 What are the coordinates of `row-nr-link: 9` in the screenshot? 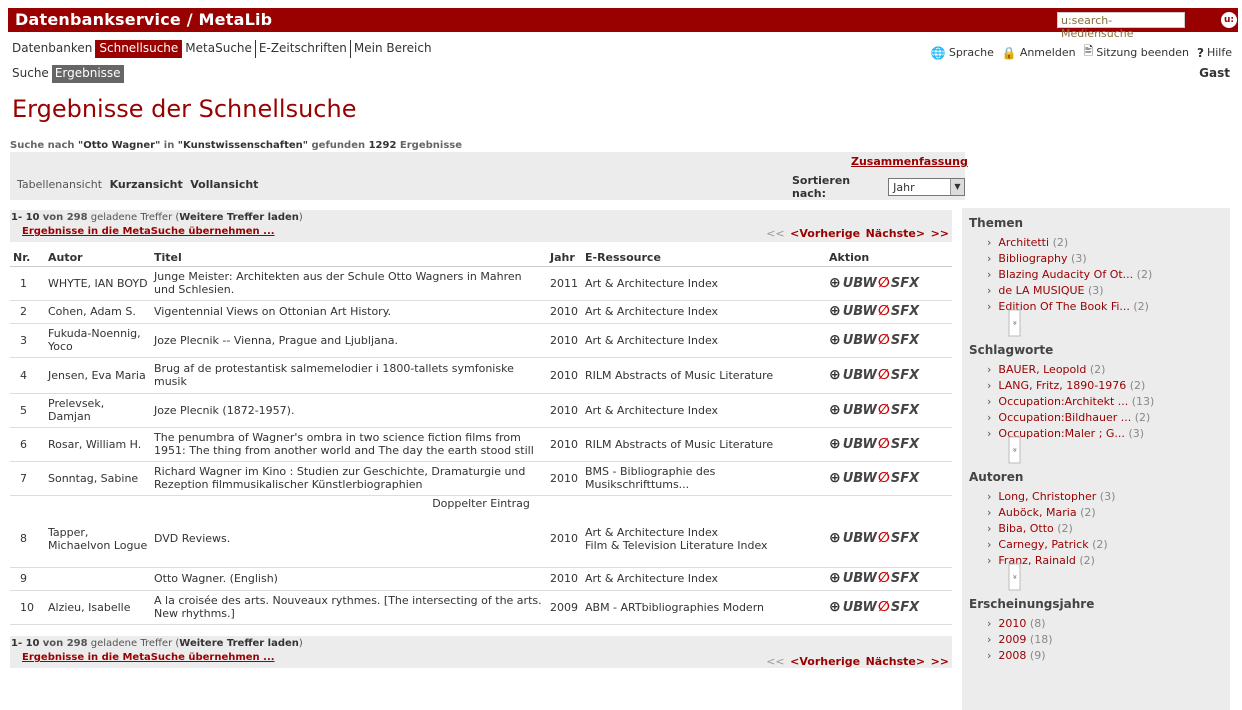 It's located at (23, 578).